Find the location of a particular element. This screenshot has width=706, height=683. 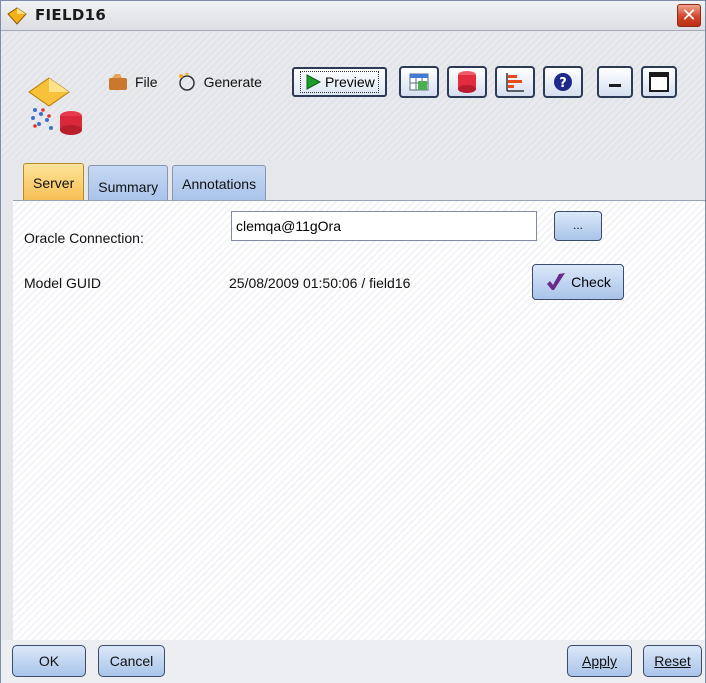

preview-label: Preview is located at coordinates (349, 82).